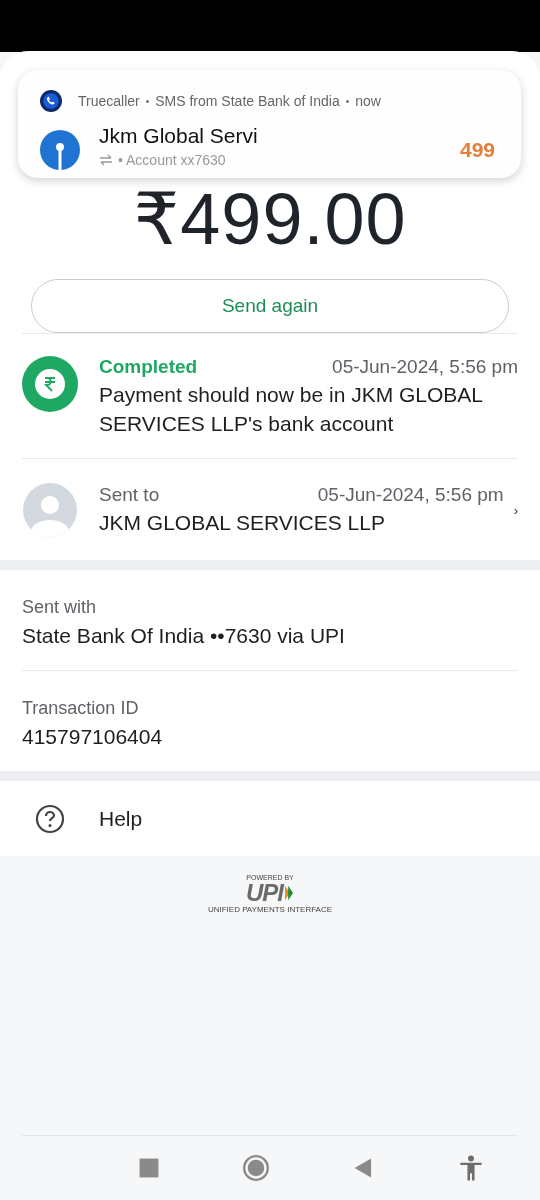 This screenshot has width=540, height=1200. What do you see at coordinates (264, 893) in the screenshot?
I see `upi-wordmark: UPI` at bounding box center [264, 893].